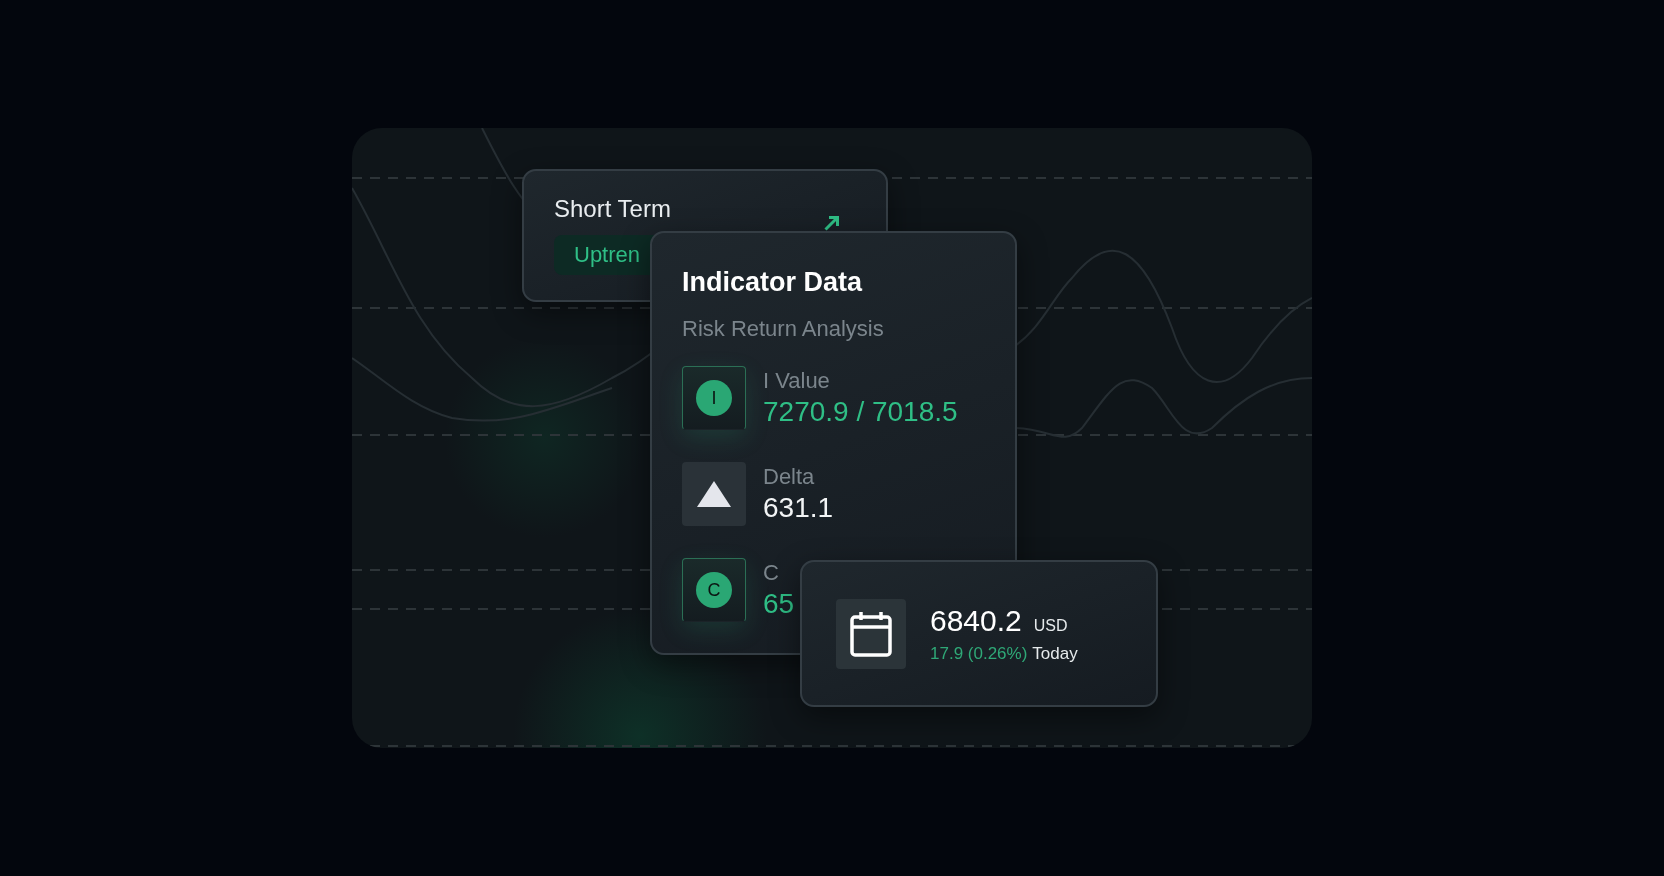 The image size is (1664, 876). What do you see at coordinates (1055, 653) in the screenshot?
I see `period-label: Today` at bounding box center [1055, 653].